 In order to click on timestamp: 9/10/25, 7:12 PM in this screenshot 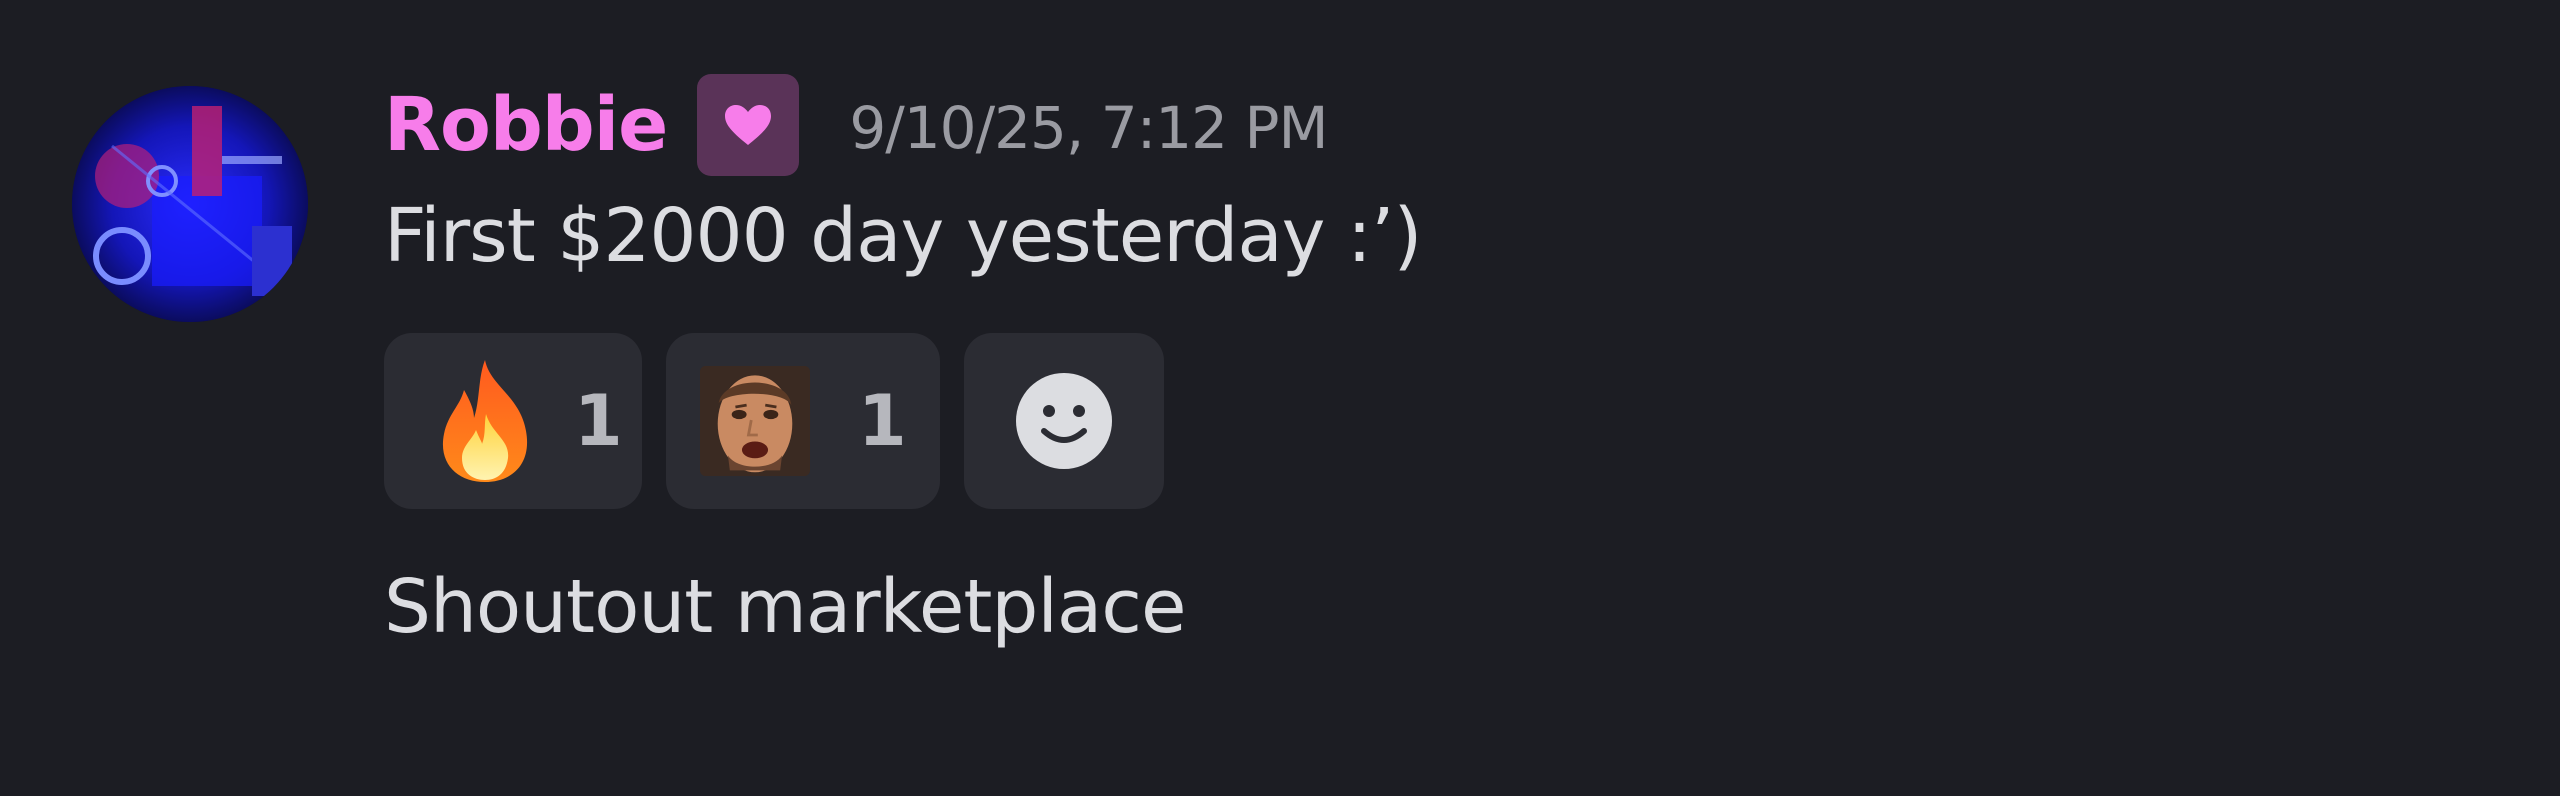, I will do `click(1088, 128)`.